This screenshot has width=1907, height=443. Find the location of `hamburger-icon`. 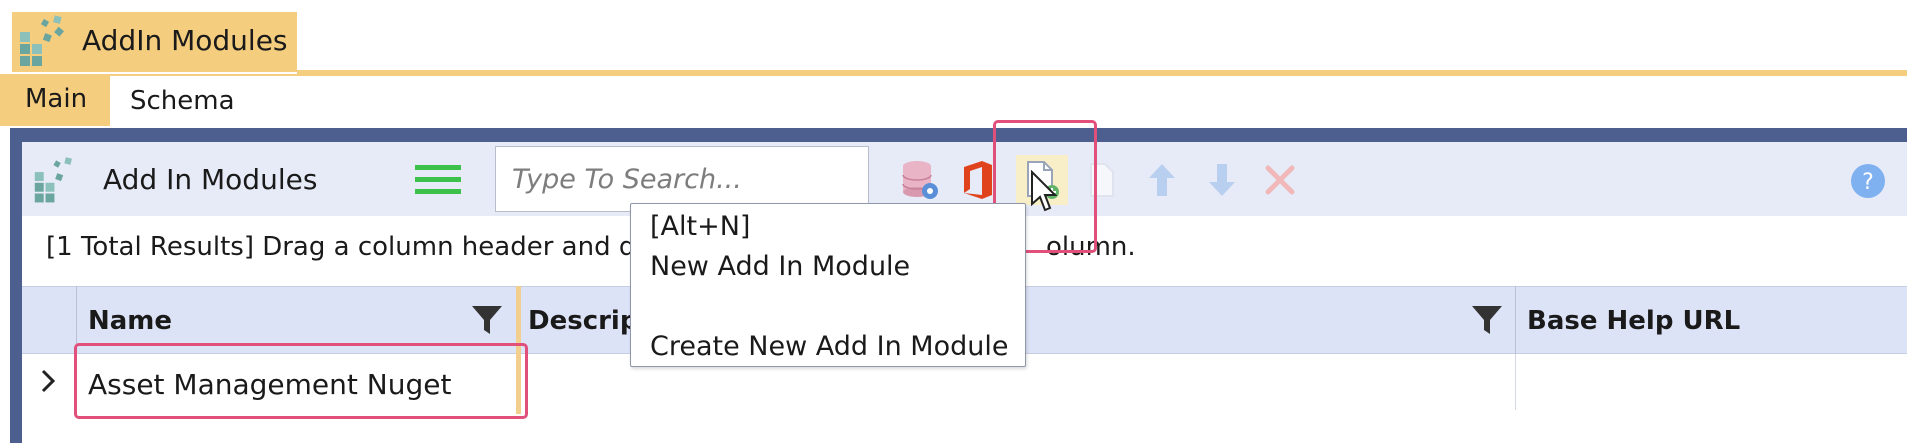

hamburger-icon is located at coordinates (438, 180).